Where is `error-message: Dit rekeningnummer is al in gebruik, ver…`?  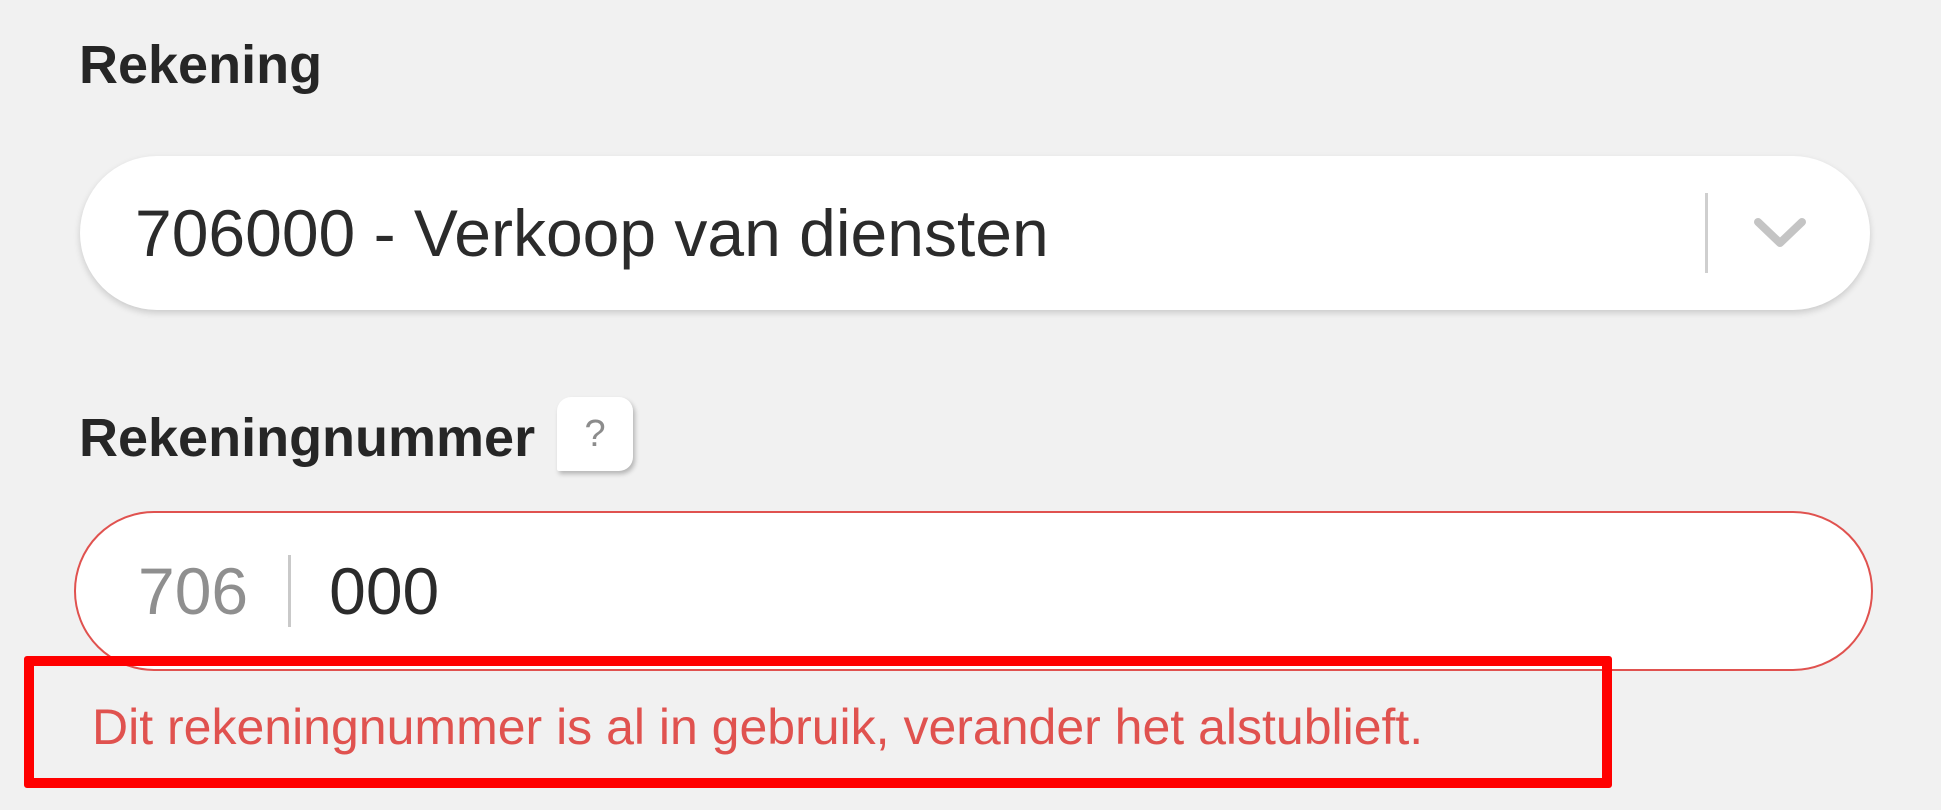
error-message: Dit rekeningnummer is al in gebruik, ver… is located at coordinates (758, 727).